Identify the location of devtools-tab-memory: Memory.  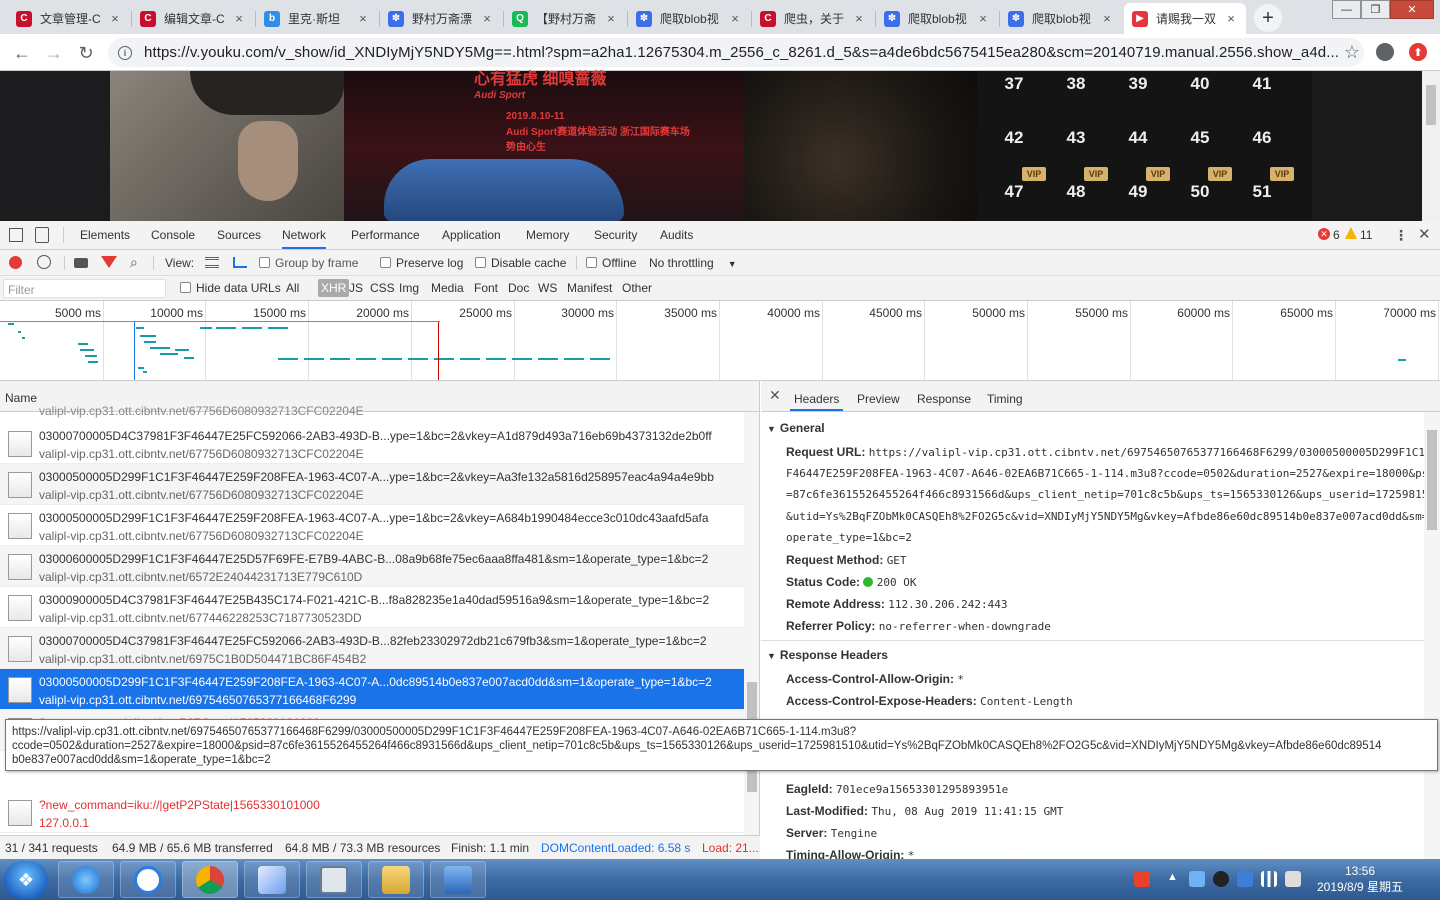
(547, 235).